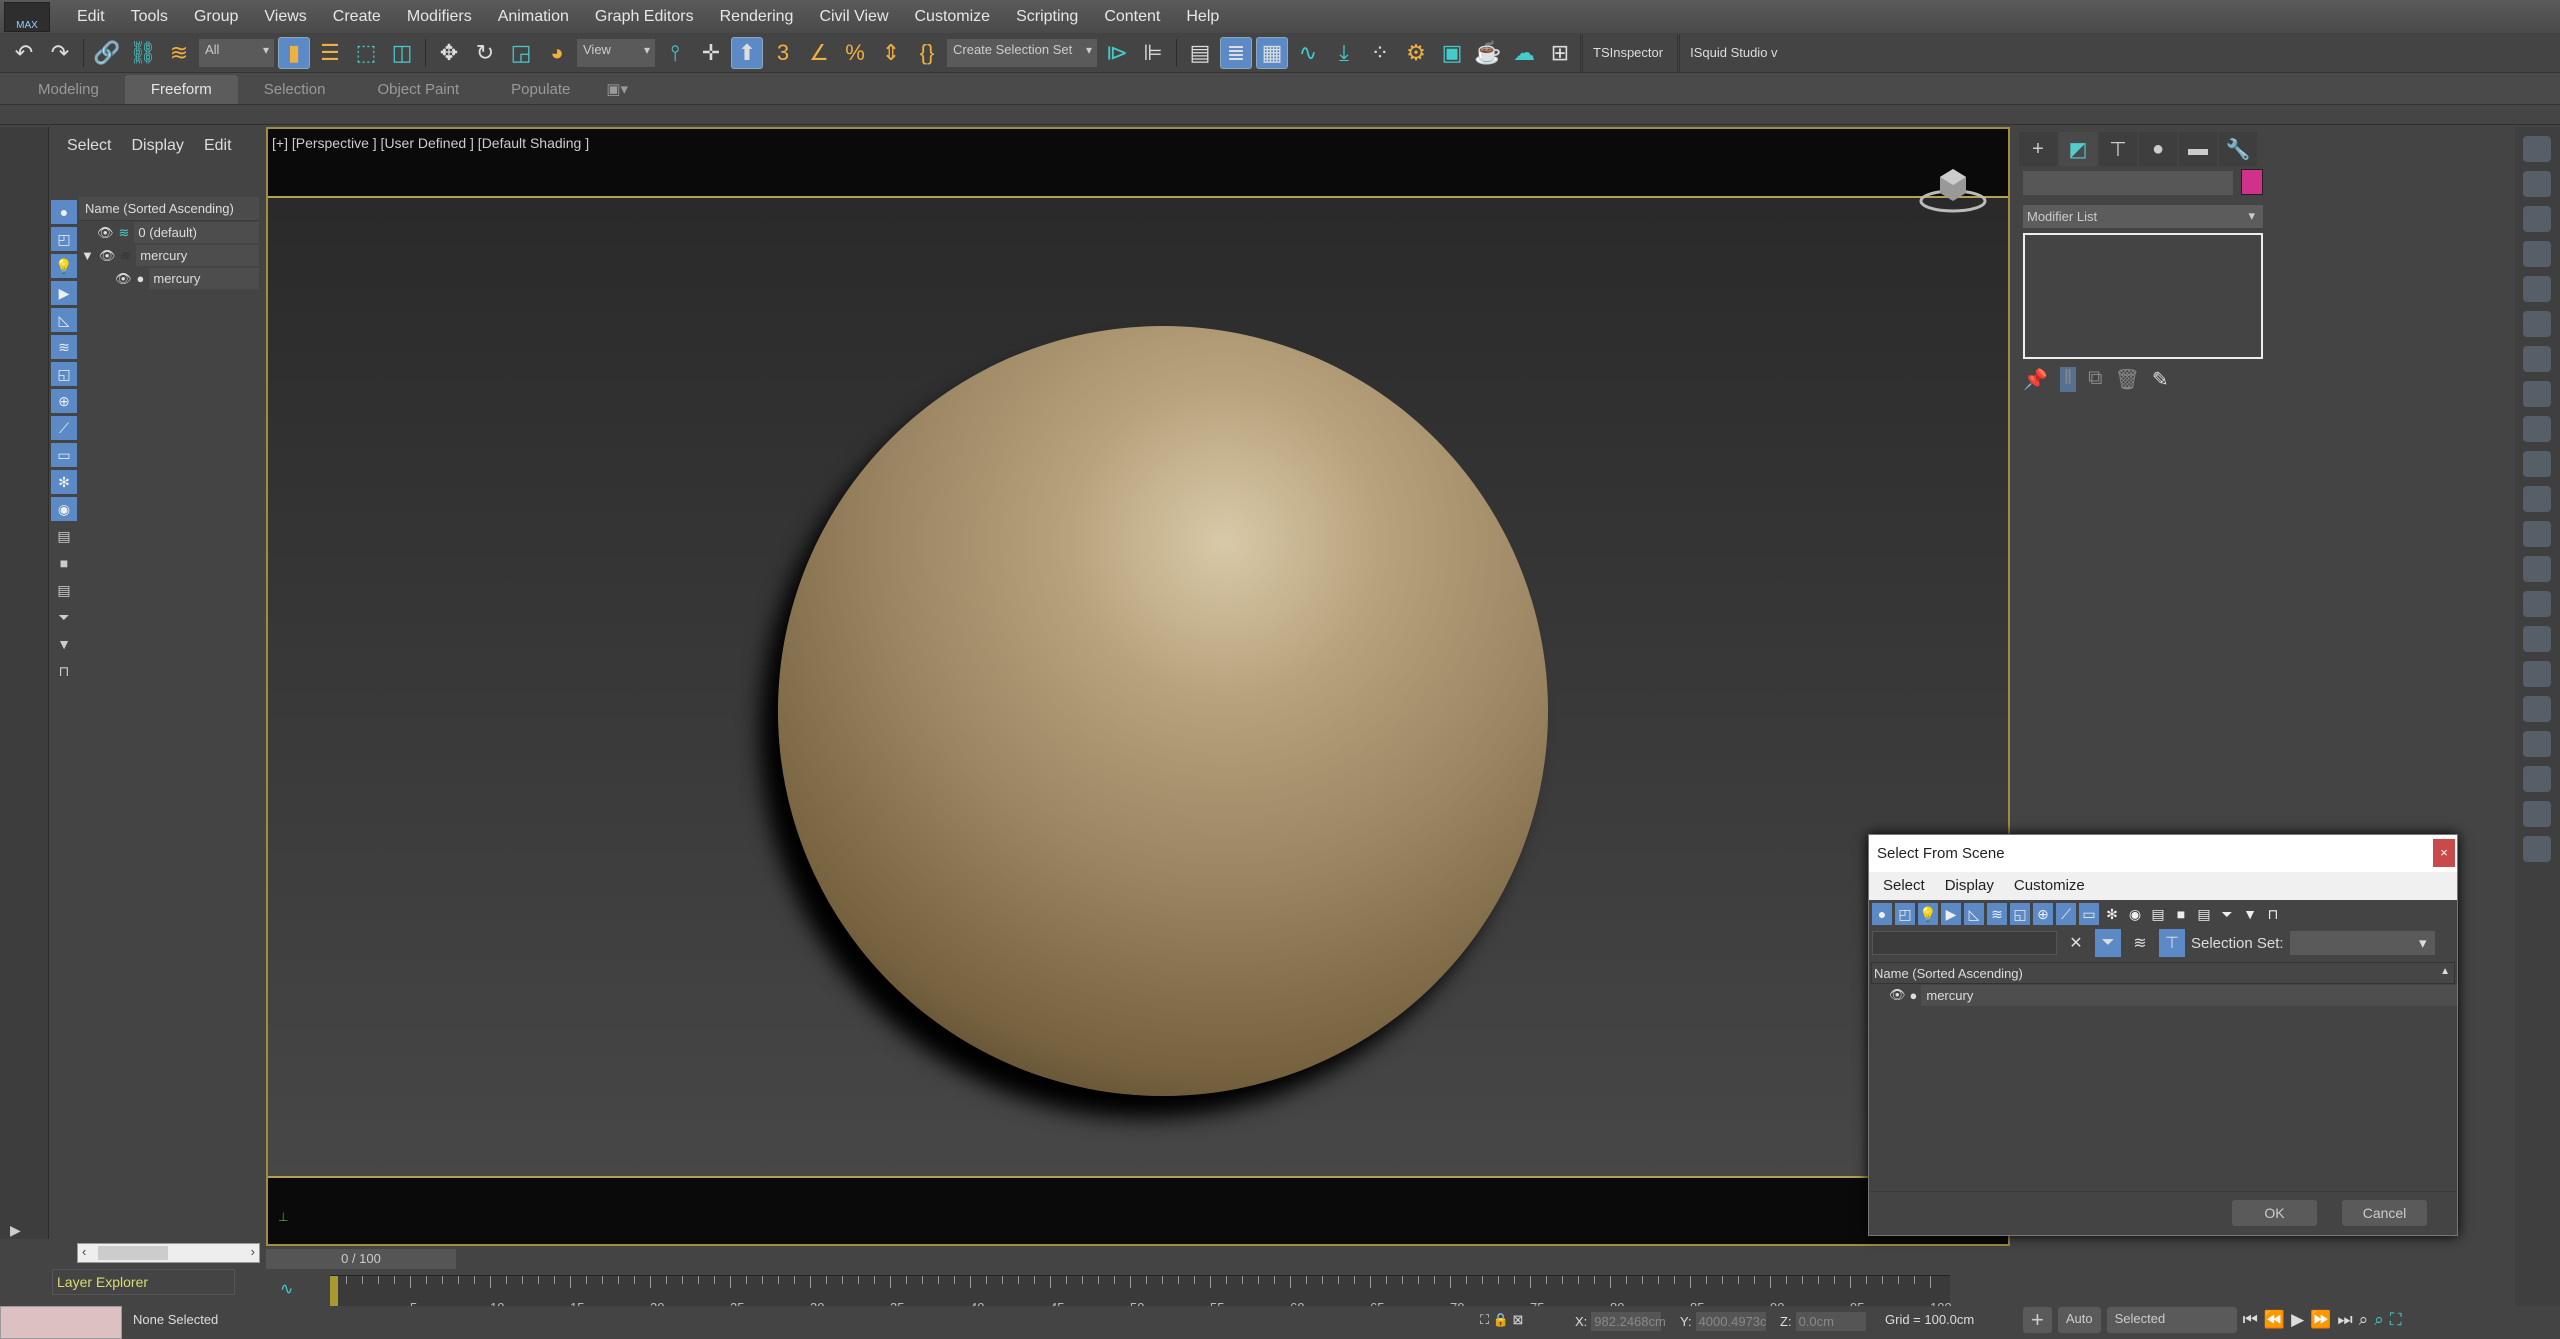 The width and height of the screenshot is (2560, 1339). I want to click on curve-editor-icon: ∿, so click(1308, 53).